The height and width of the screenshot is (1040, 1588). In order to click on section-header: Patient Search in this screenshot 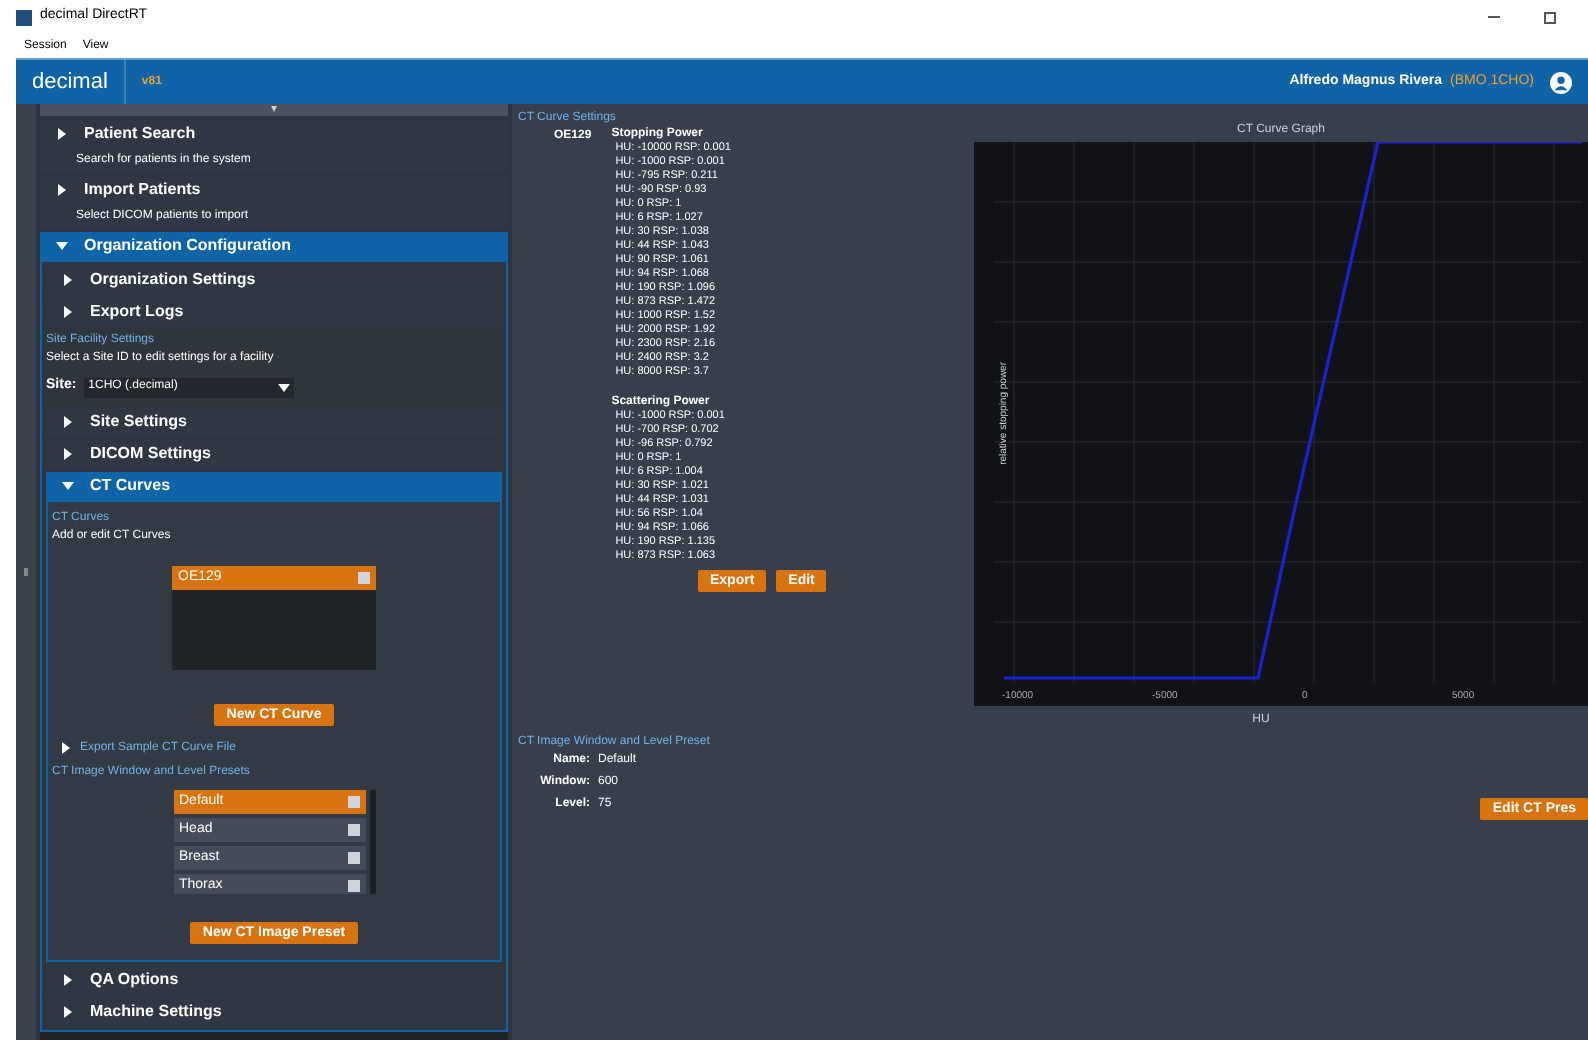, I will do `click(274, 134)`.